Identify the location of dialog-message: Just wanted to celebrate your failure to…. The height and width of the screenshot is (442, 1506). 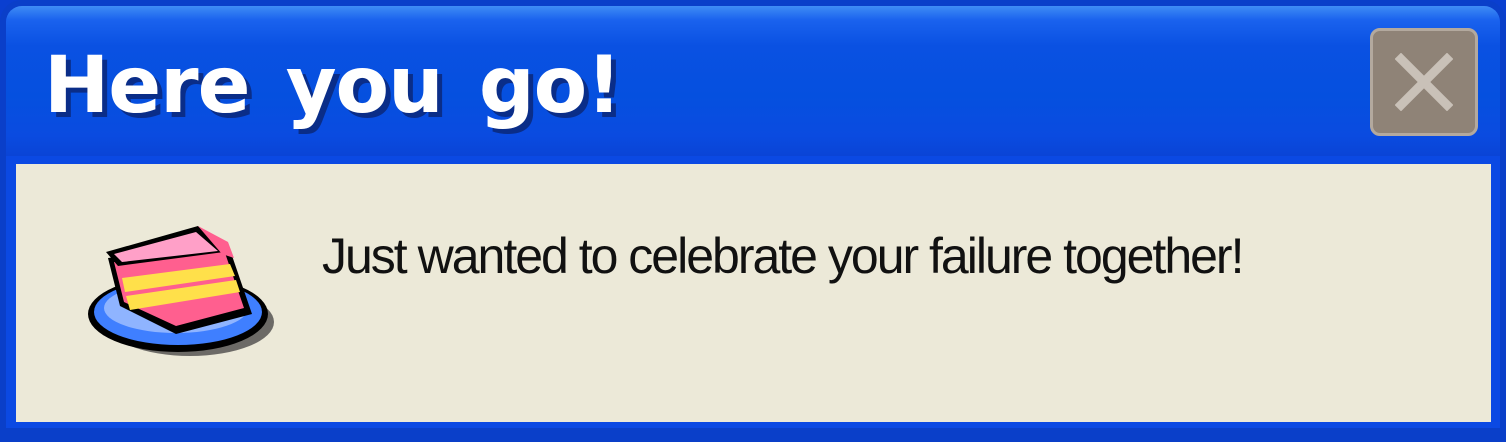
(783, 256).